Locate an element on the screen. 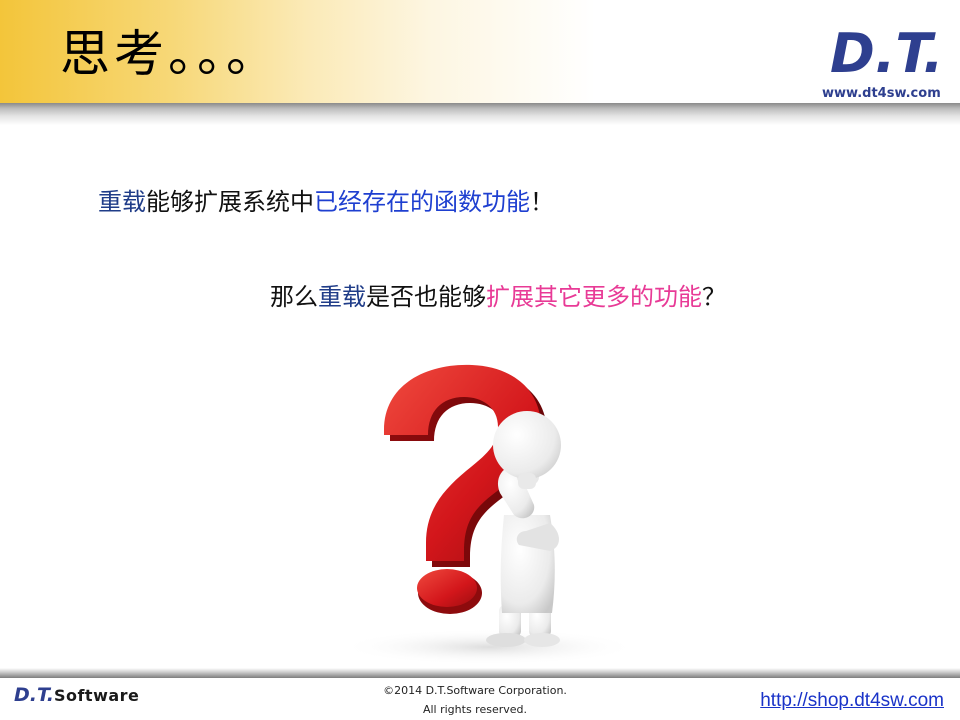  svg-text: D.T. is located at coordinates (887, 51).